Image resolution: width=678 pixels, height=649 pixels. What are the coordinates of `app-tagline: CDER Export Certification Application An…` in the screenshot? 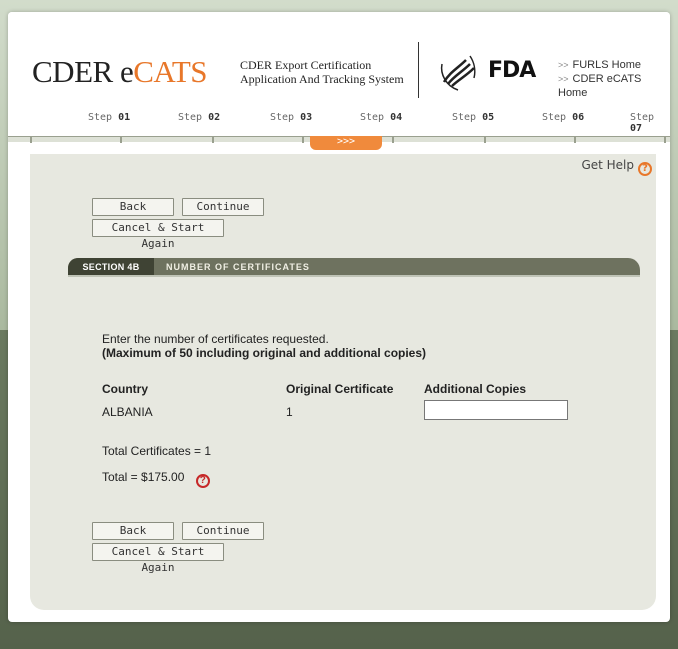 It's located at (322, 72).